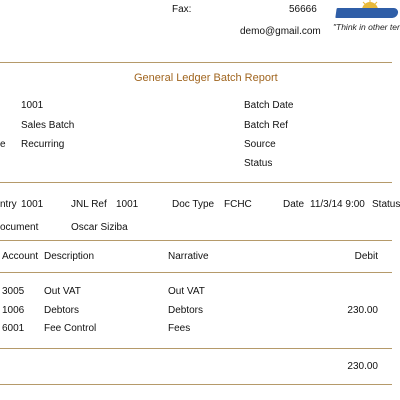 The image size is (400, 400). Describe the element at coordinates (32, 105) in the screenshot. I see `batch-number-value: 1001` at that location.